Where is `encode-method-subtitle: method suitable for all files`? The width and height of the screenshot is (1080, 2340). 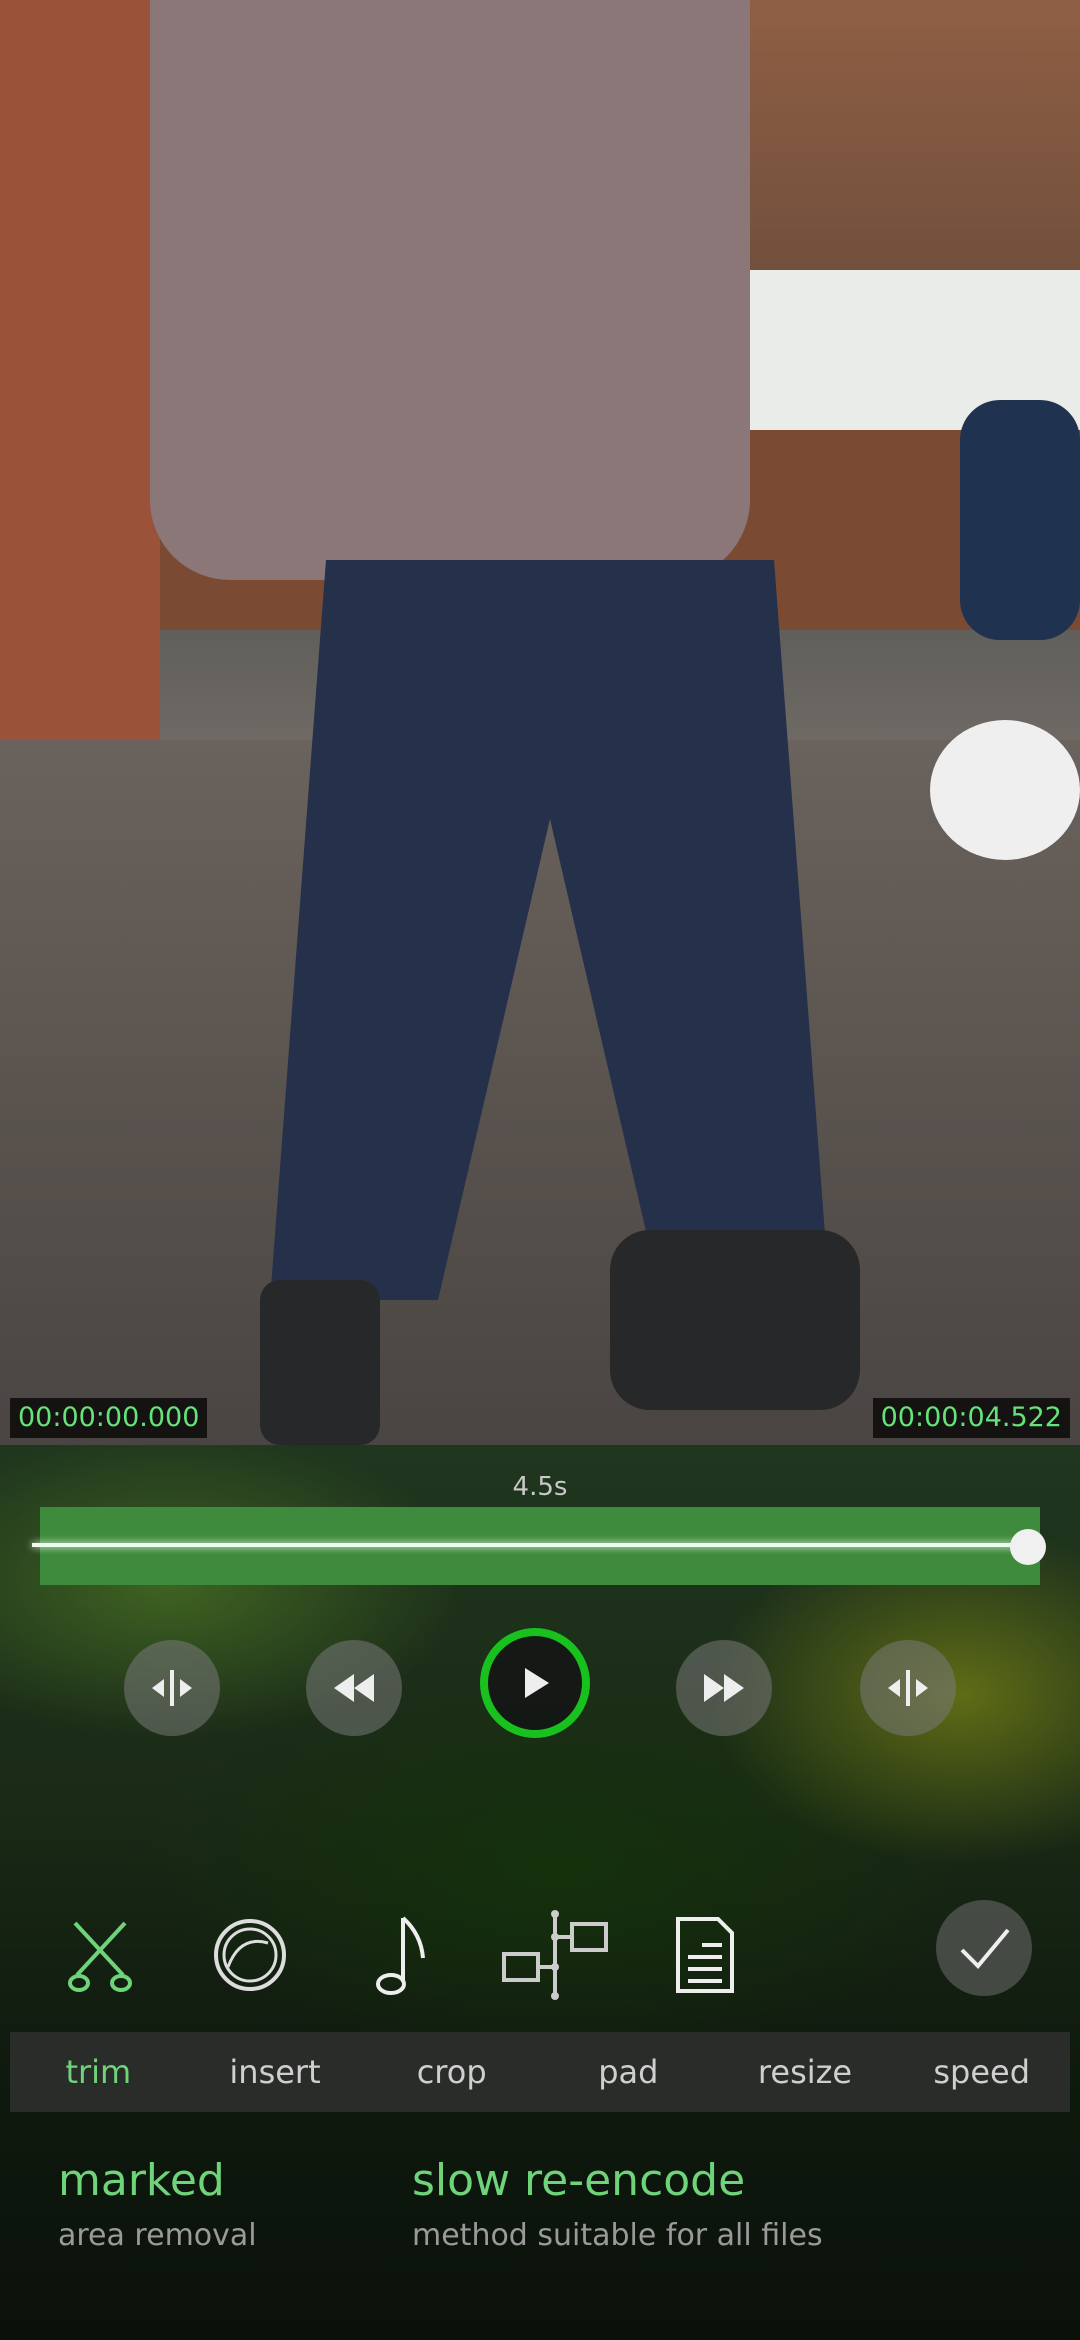
encode-method-subtitle: method suitable for all files is located at coordinates (617, 2235).